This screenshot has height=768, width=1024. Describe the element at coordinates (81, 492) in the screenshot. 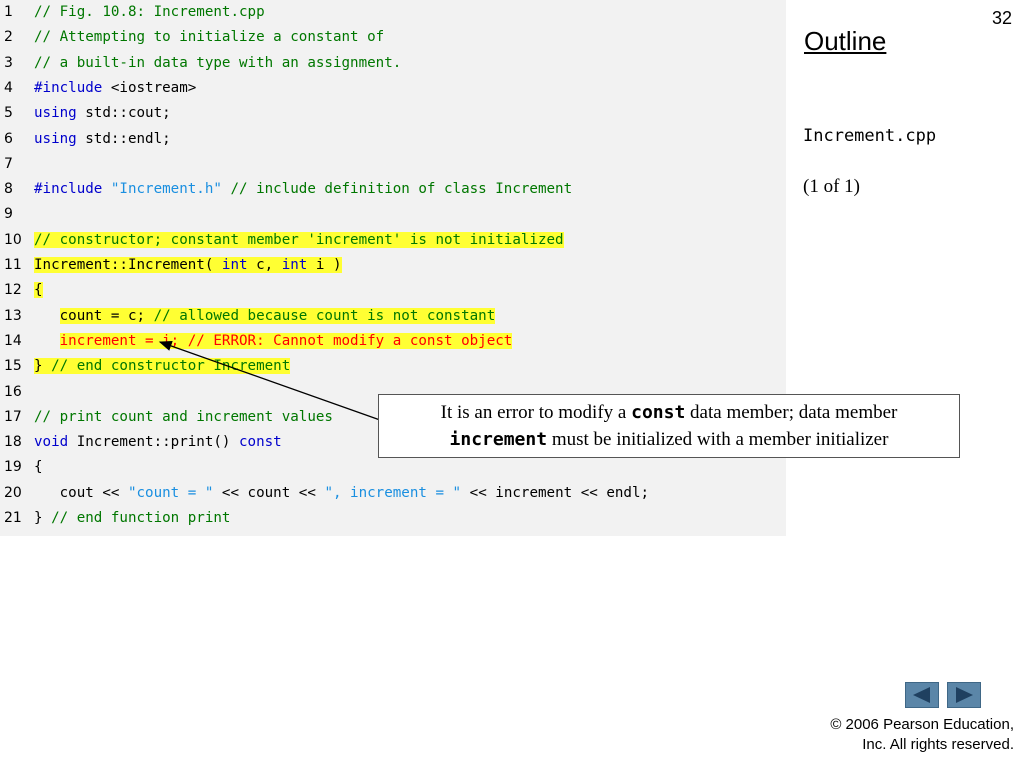

I see `code-token: cout <<` at that location.